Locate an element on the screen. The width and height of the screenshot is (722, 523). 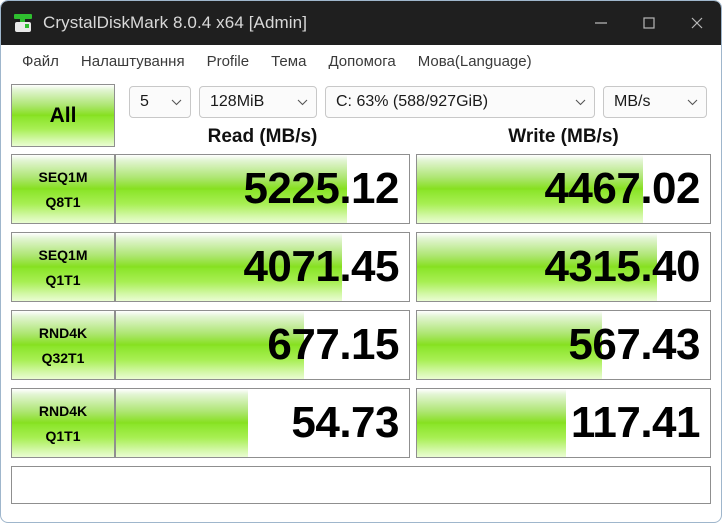
menu-item-file: Файл is located at coordinates (40, 61).